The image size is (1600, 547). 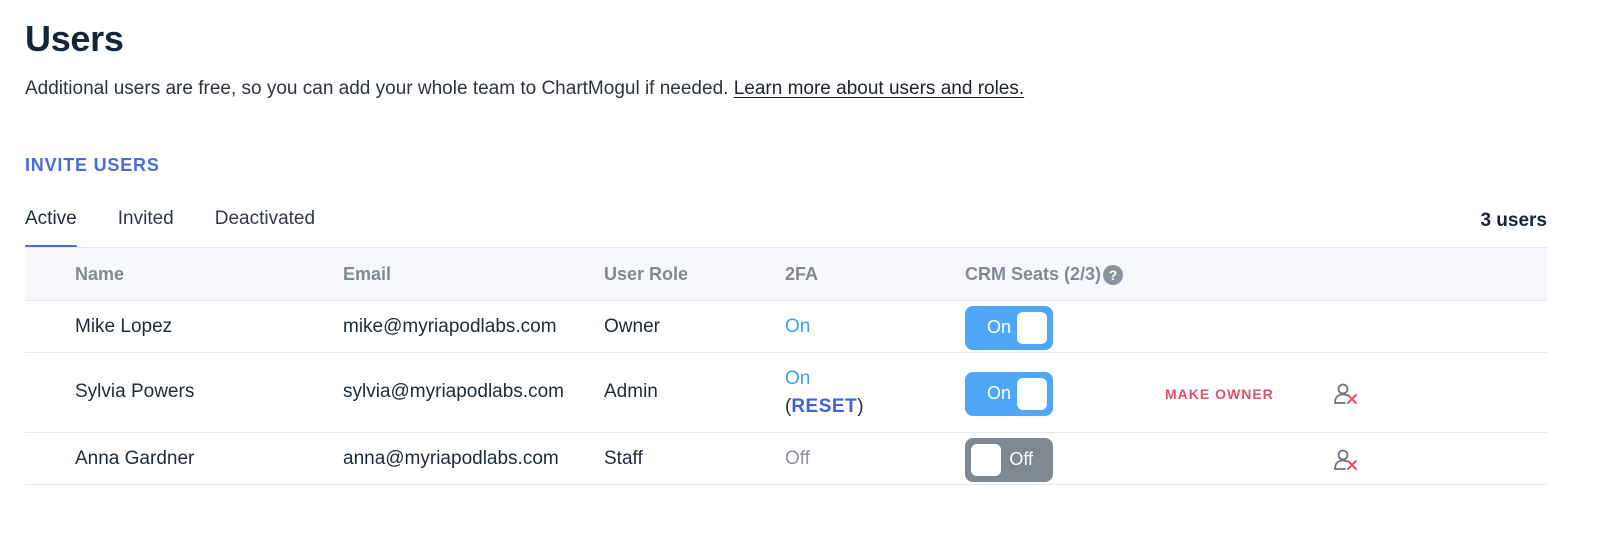 I want to click on user-email: sylvia@myriapodlabs.com, so click(x=453, y=391).